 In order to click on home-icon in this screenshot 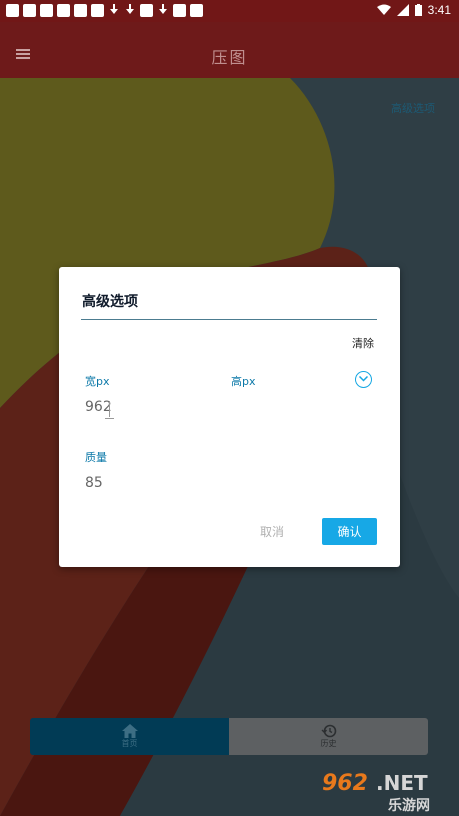, I will do `click(129, 731)`.